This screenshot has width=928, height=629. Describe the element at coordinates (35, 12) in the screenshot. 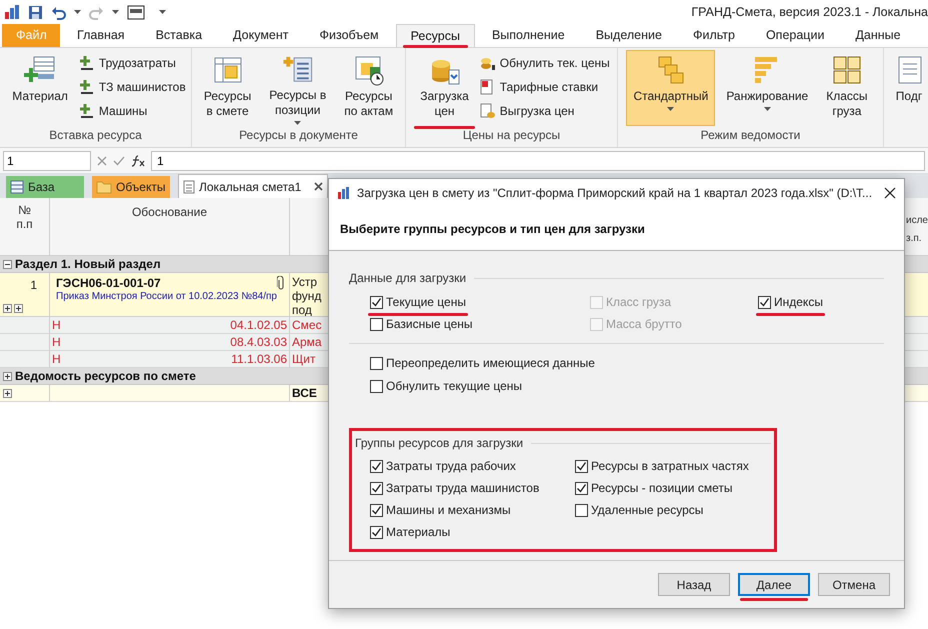

I see `save-icon` at that location.